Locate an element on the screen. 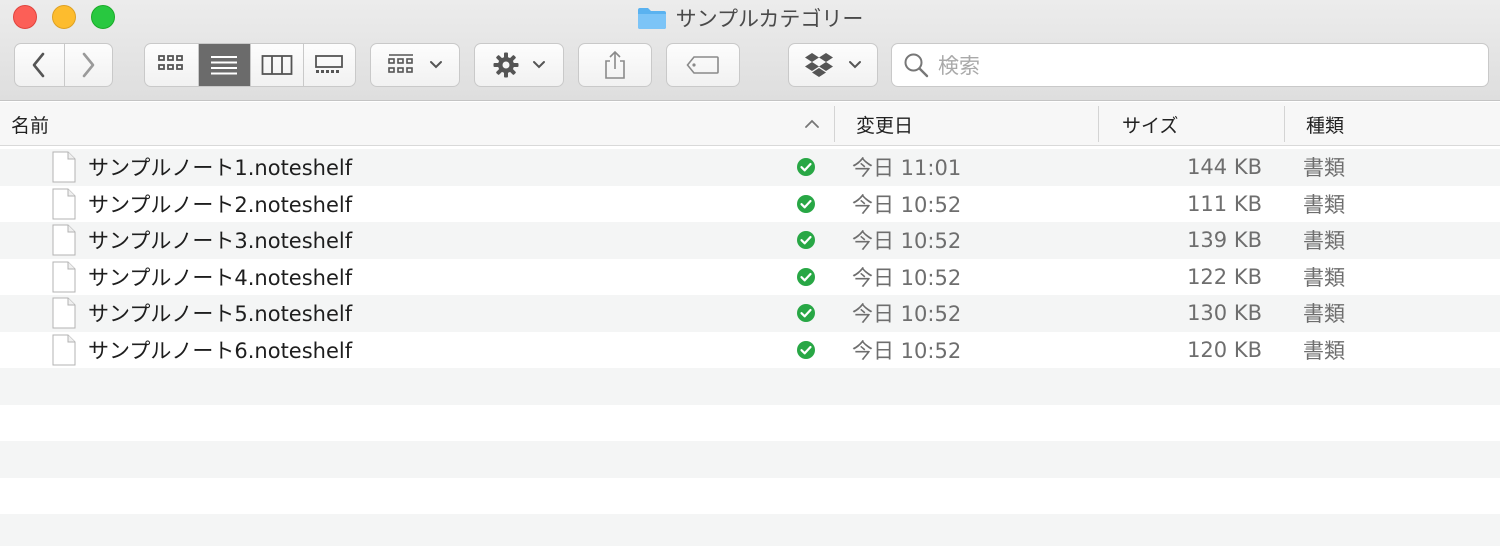 The width and height of the screenshot is (1500, 546). dropbox-button is located at coordinates (833, 65).